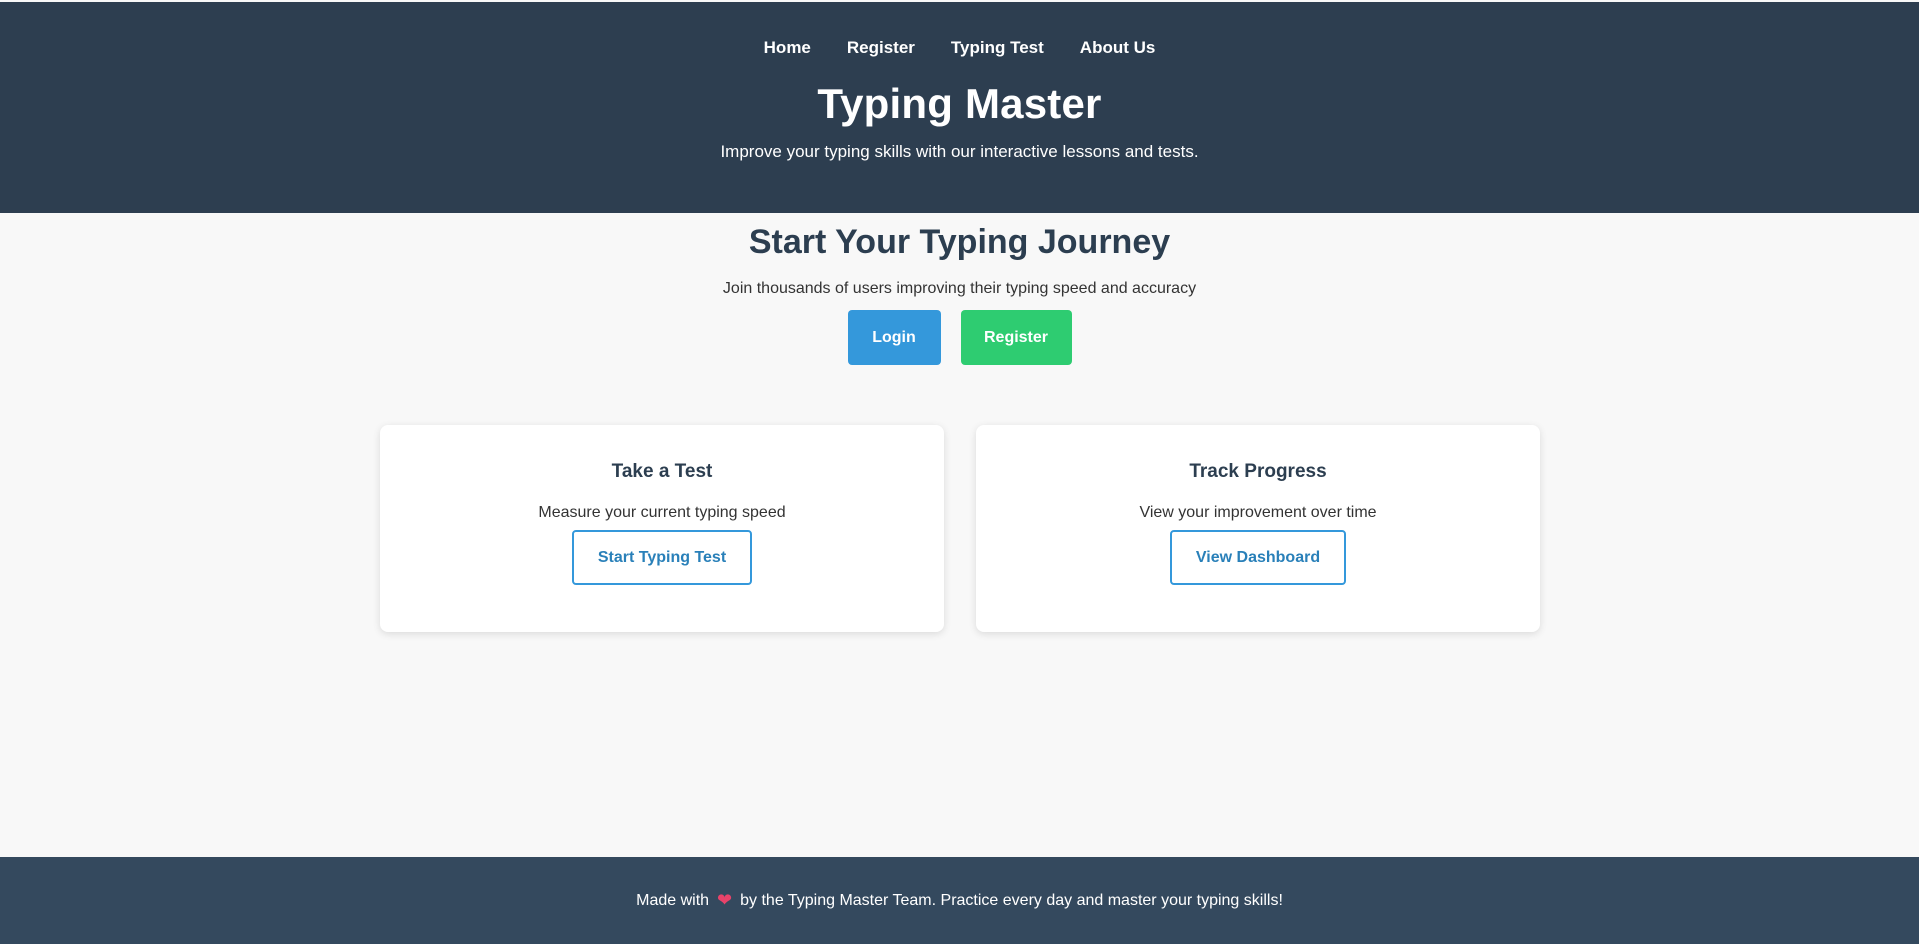  Describe the element at coordinates (1258, 557) in the screenshot. I see `view-dashboard-button: View Dashboard` at that location.